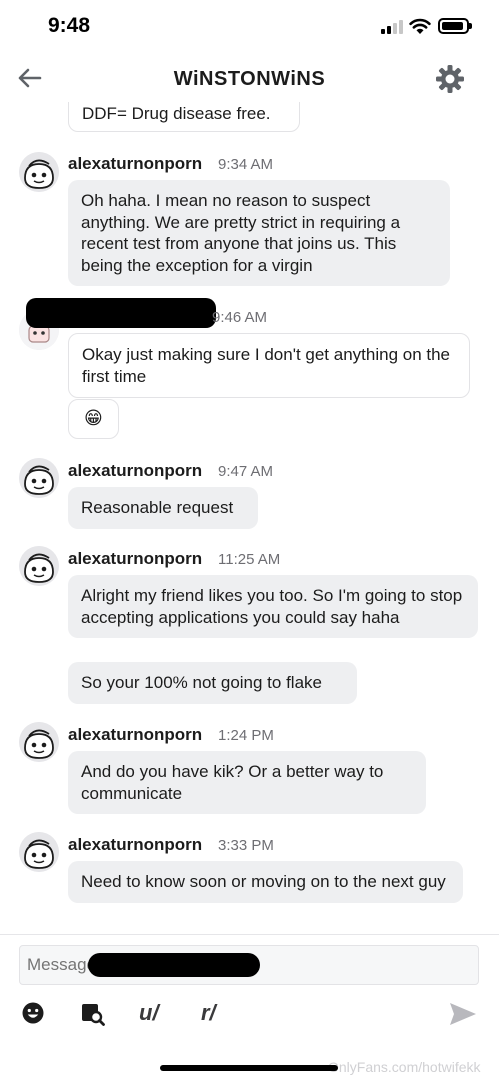 The height and width of the screenshot is (1080, 499). Describe the element at coordinates (246, 845) in the screenshot. I see `message-timestamp: 3:33 PM` at that location.